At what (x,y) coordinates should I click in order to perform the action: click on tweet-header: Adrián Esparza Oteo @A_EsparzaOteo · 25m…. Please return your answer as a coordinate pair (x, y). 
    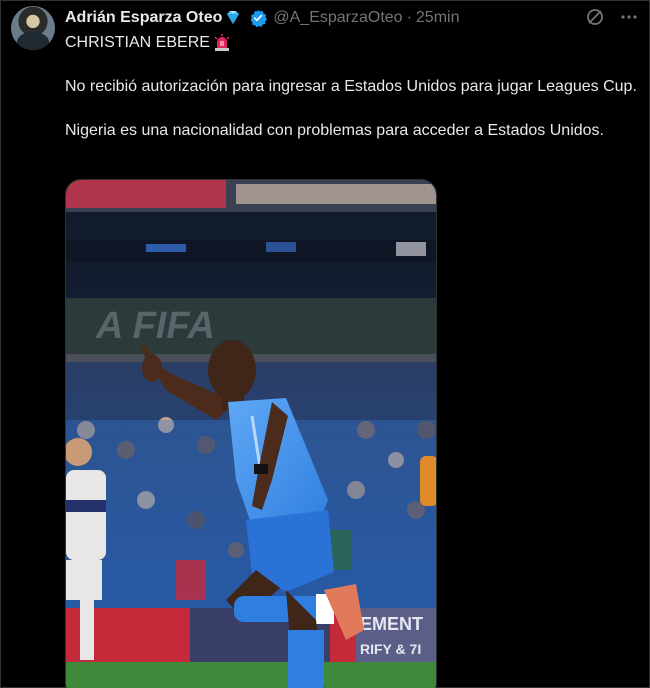
    Looking at the image, I should click on (262, 18).